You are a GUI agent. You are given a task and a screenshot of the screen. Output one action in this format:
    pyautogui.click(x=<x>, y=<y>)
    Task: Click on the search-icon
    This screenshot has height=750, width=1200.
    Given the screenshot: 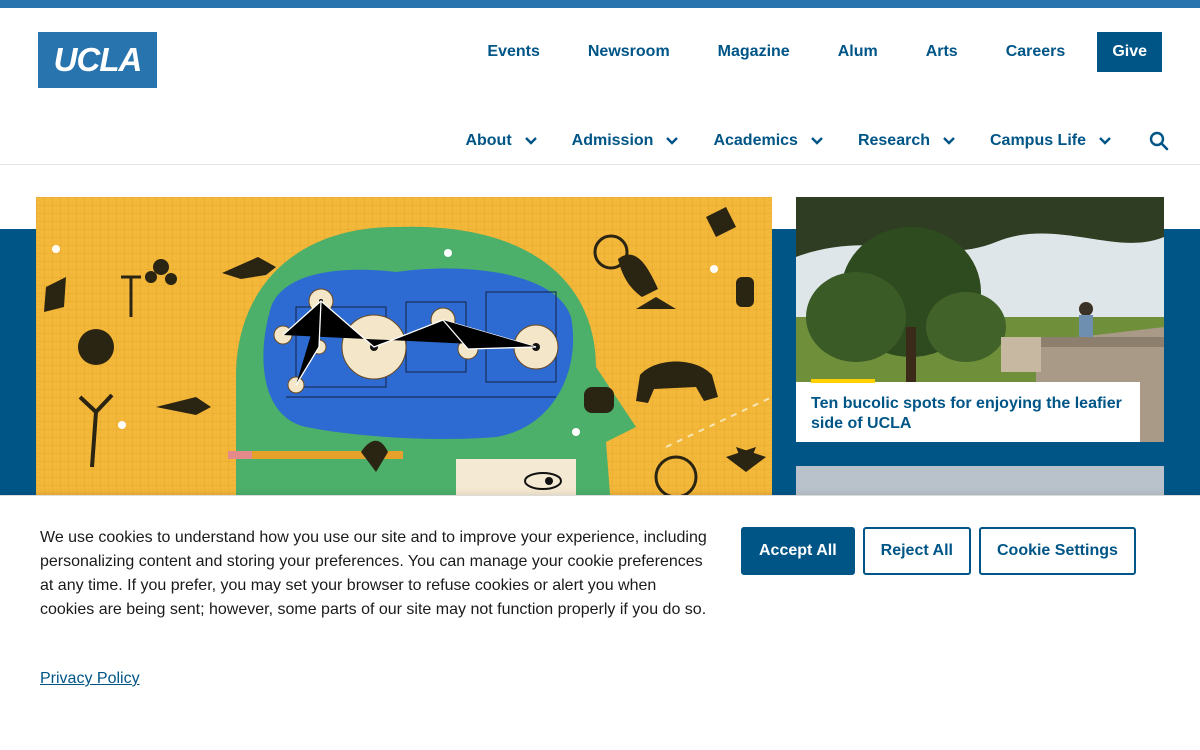 What is the action you would take?
    pyautogui.click(x=1159, y=141)
    